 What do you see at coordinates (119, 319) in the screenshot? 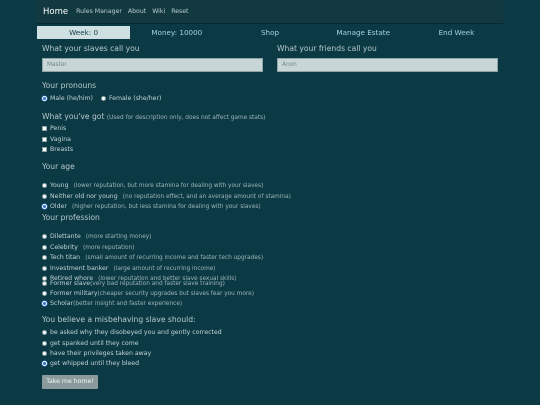
I see `discipline-heading: You believe a misbehaving slave should:` at bounding box center [119, 319].